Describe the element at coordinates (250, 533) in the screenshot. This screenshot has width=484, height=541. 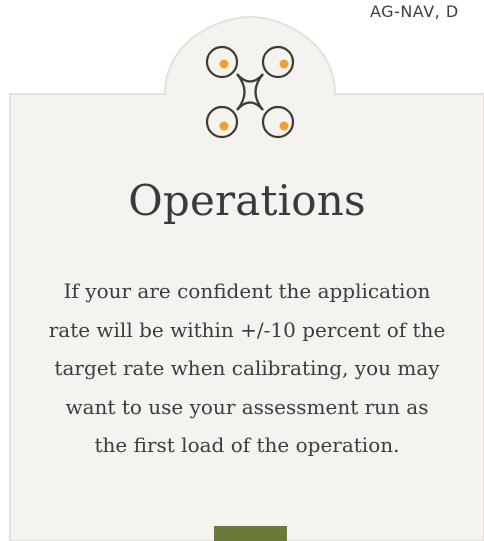
I see `card-action-button` at that location.